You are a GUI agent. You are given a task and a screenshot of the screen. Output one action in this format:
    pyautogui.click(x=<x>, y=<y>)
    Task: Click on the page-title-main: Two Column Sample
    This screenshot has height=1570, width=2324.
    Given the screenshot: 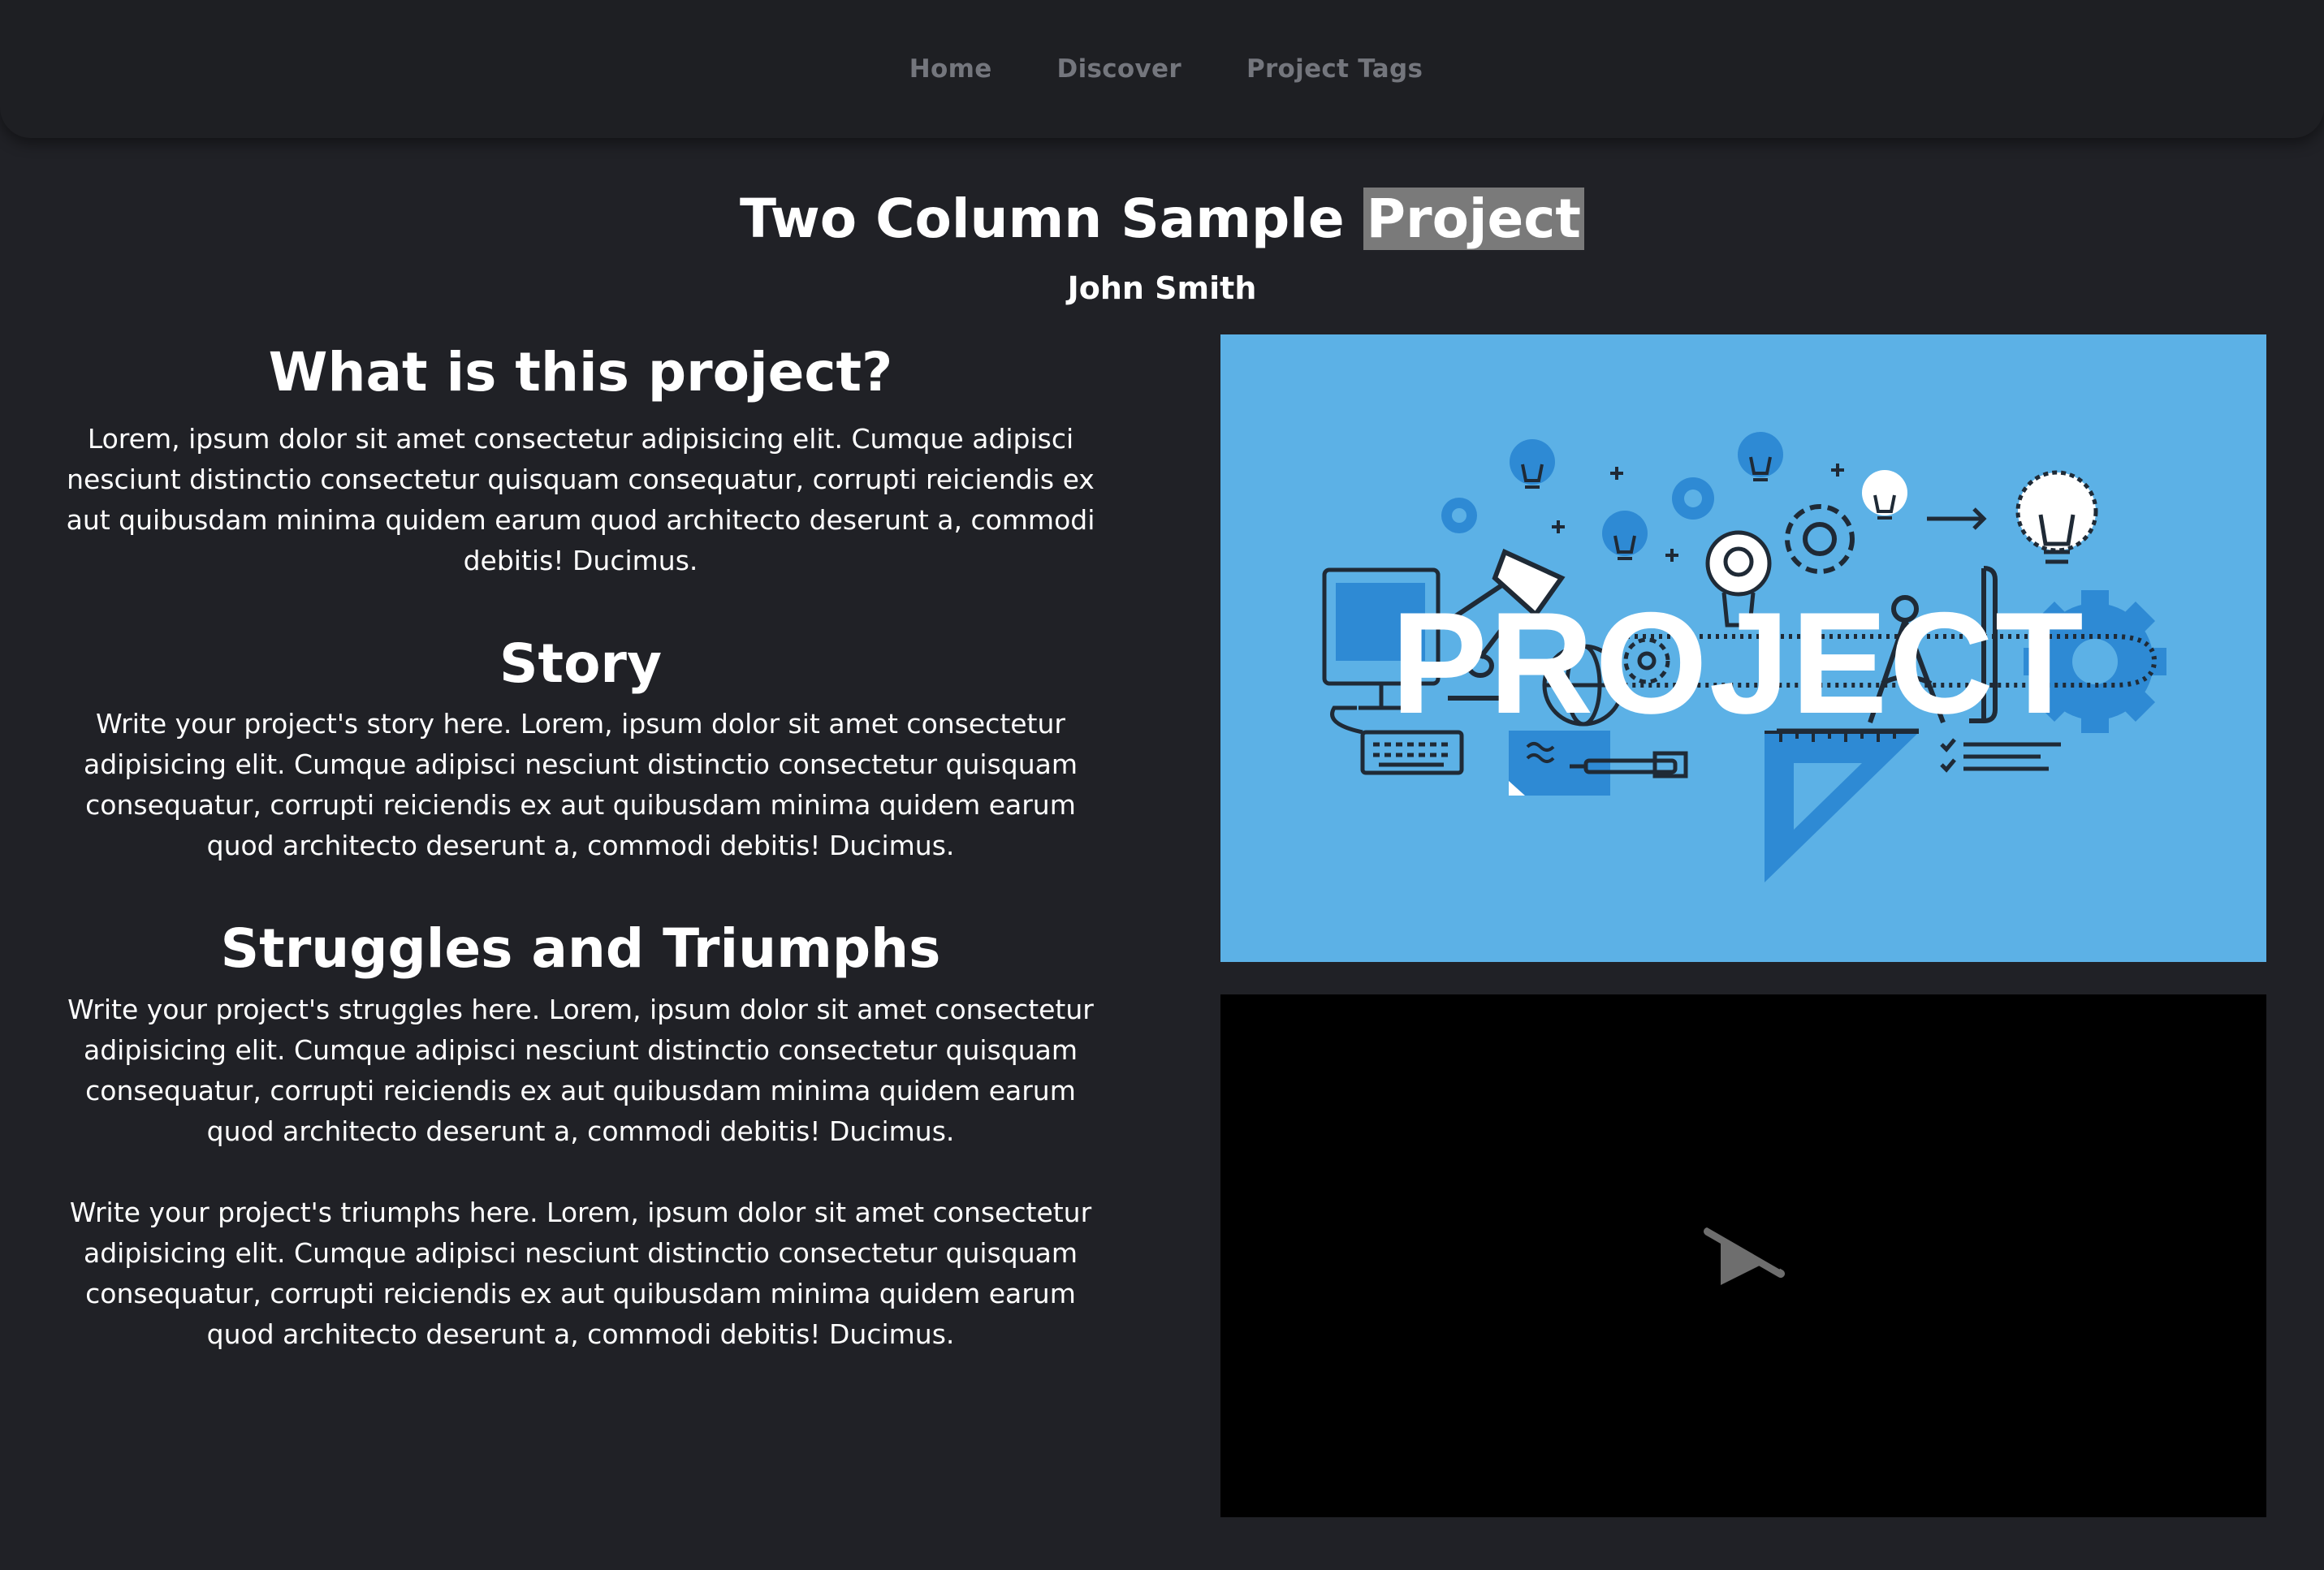 What is the action you would take?
    pyautogui.click(x=1051, y=219)
    